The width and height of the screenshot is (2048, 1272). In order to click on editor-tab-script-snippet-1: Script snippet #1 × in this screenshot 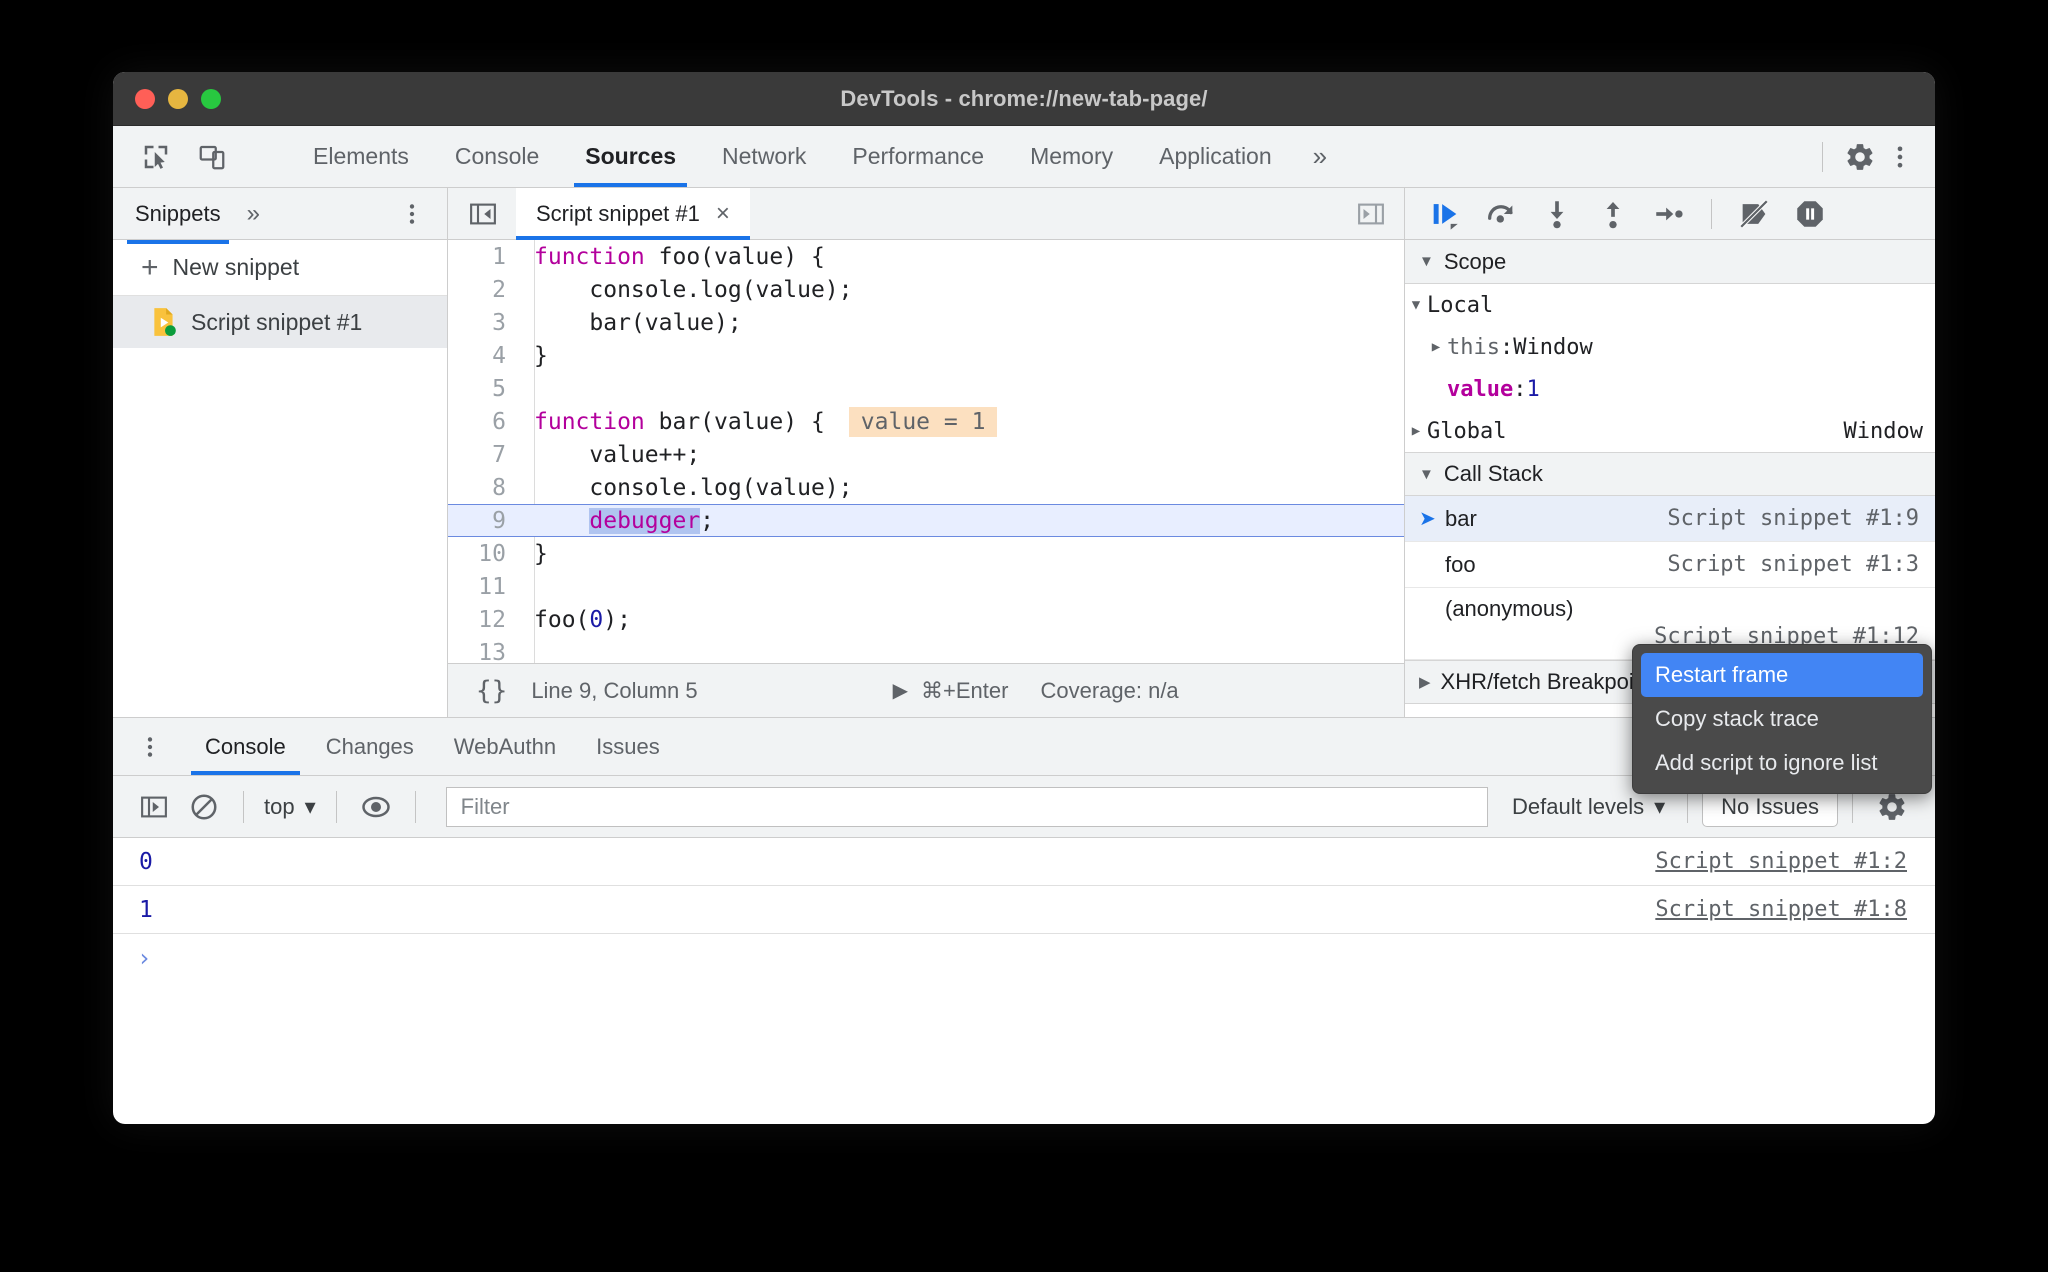, I will do `click(633, 214)`.